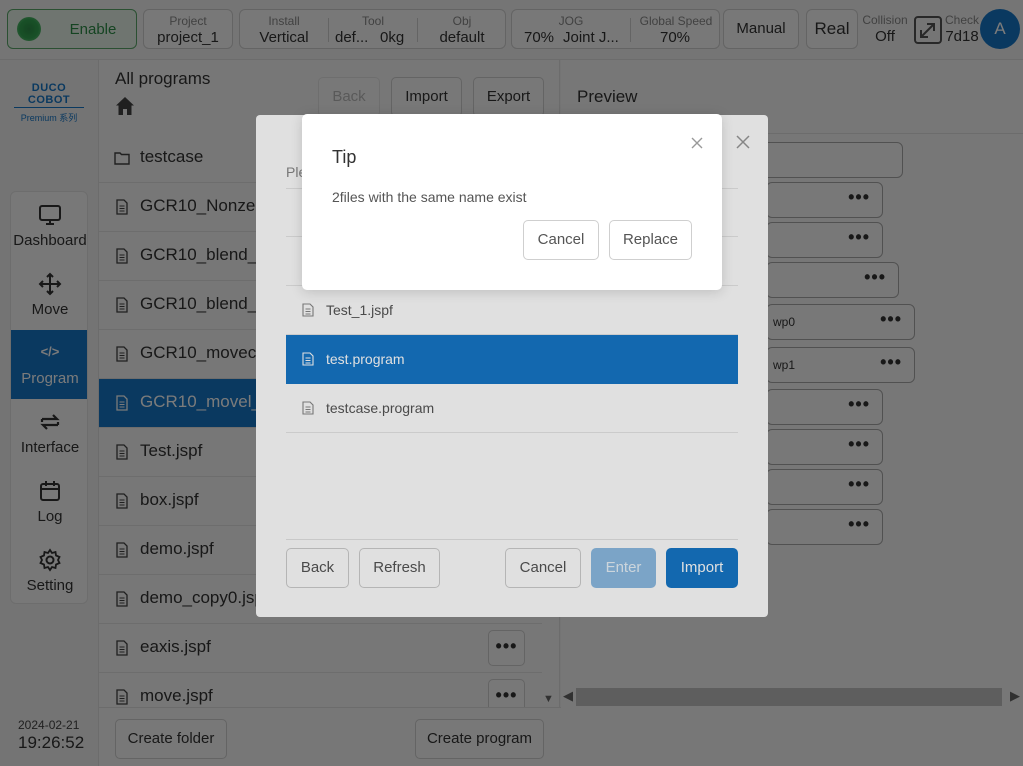 The width and height of the screenshot is (1023, 766). Describe the element at coordinates (697, 143) in the screenshot. I see `close-icon` at that location.